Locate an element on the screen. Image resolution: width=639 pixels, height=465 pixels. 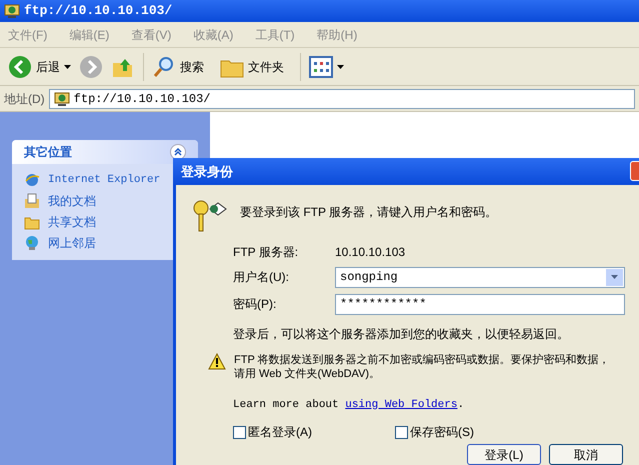
keys-icon is located at coordinates (210, 215).